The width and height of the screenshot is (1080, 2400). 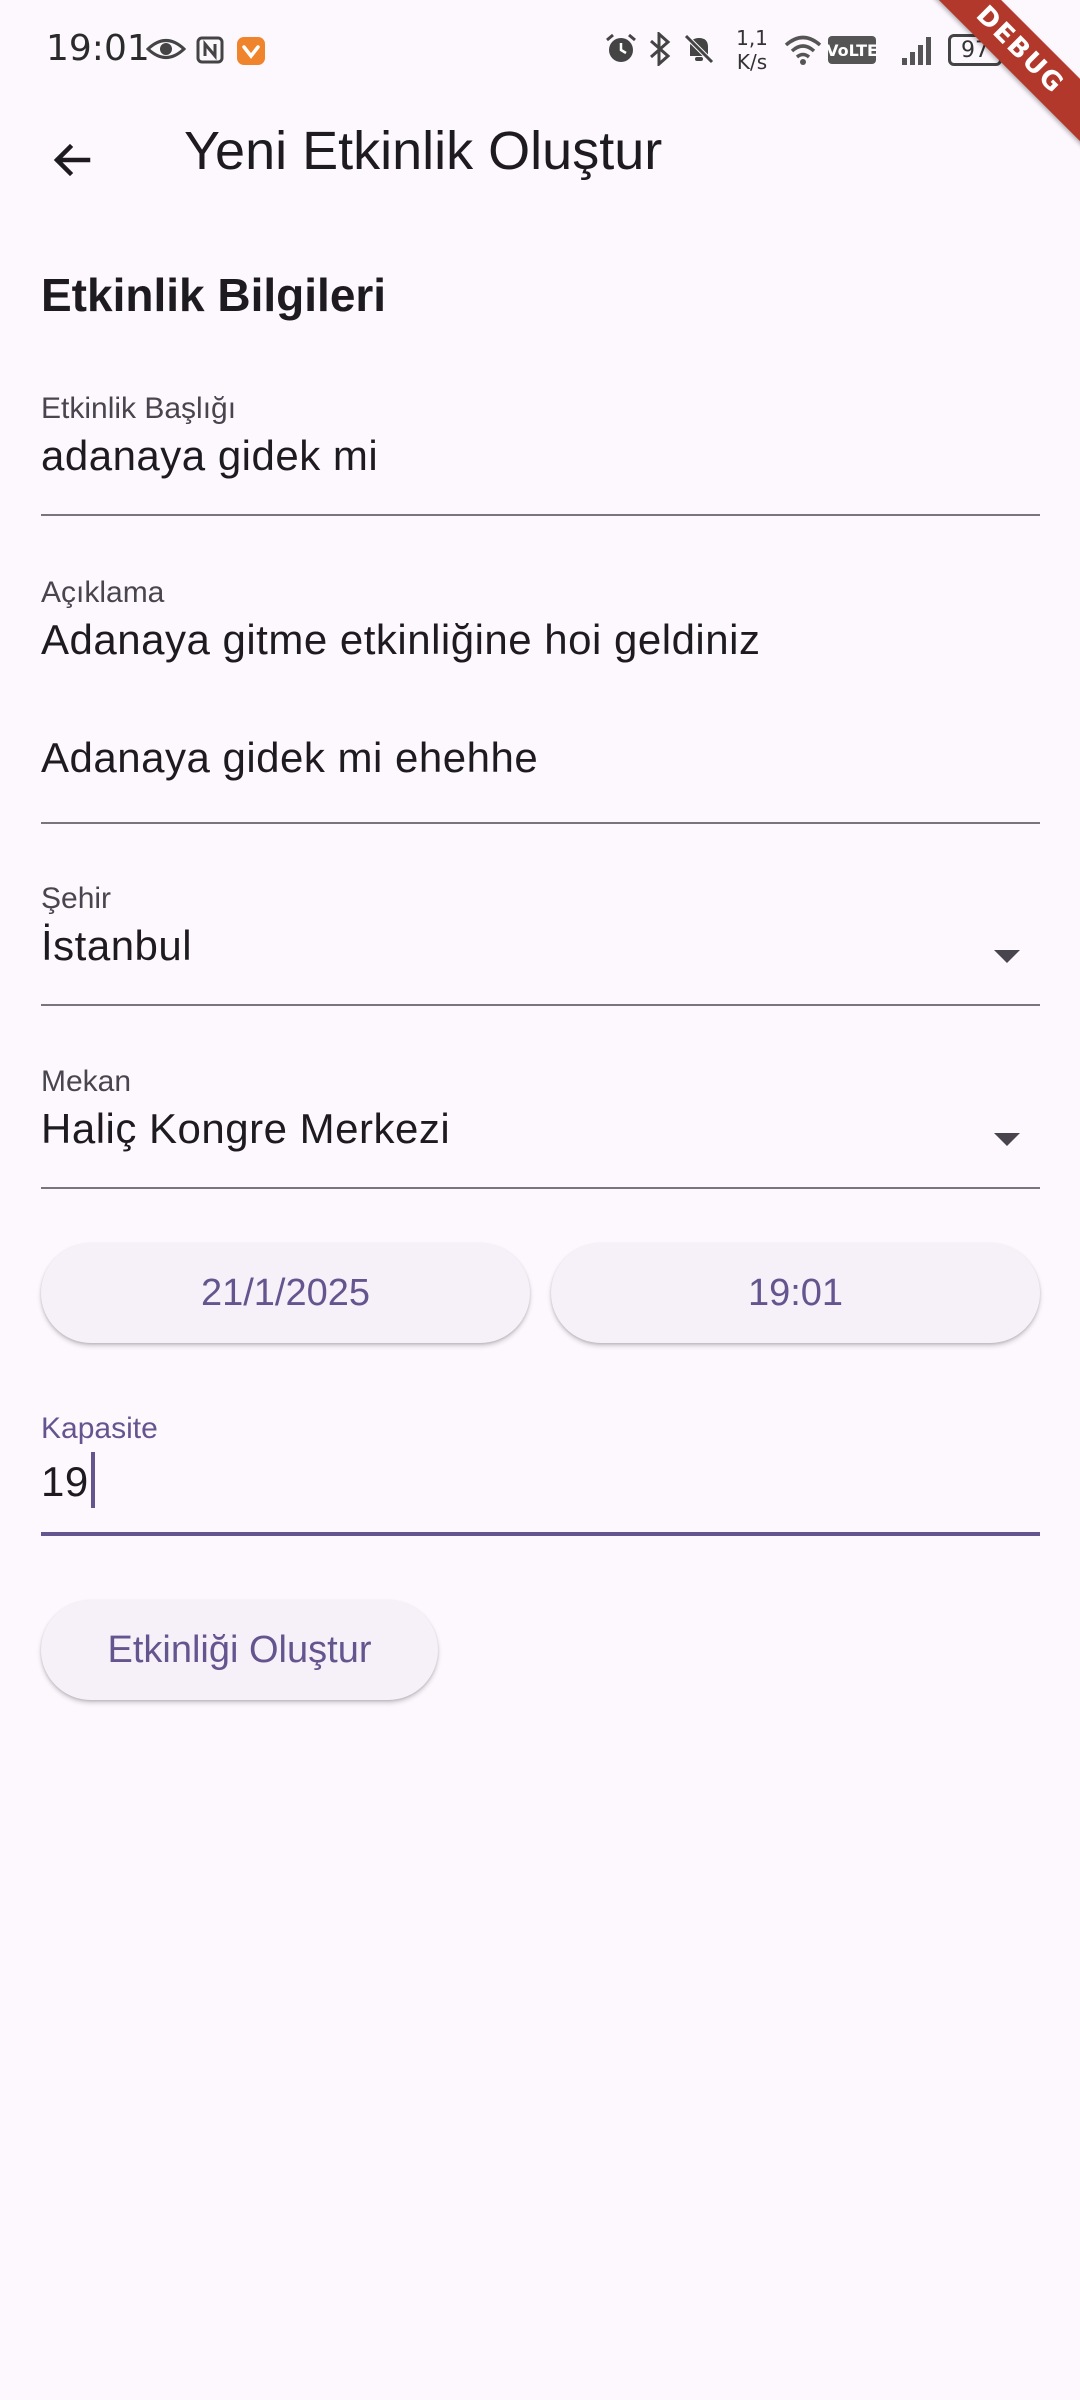 I want to click on wifi-icon, so click(x=803, y=50).